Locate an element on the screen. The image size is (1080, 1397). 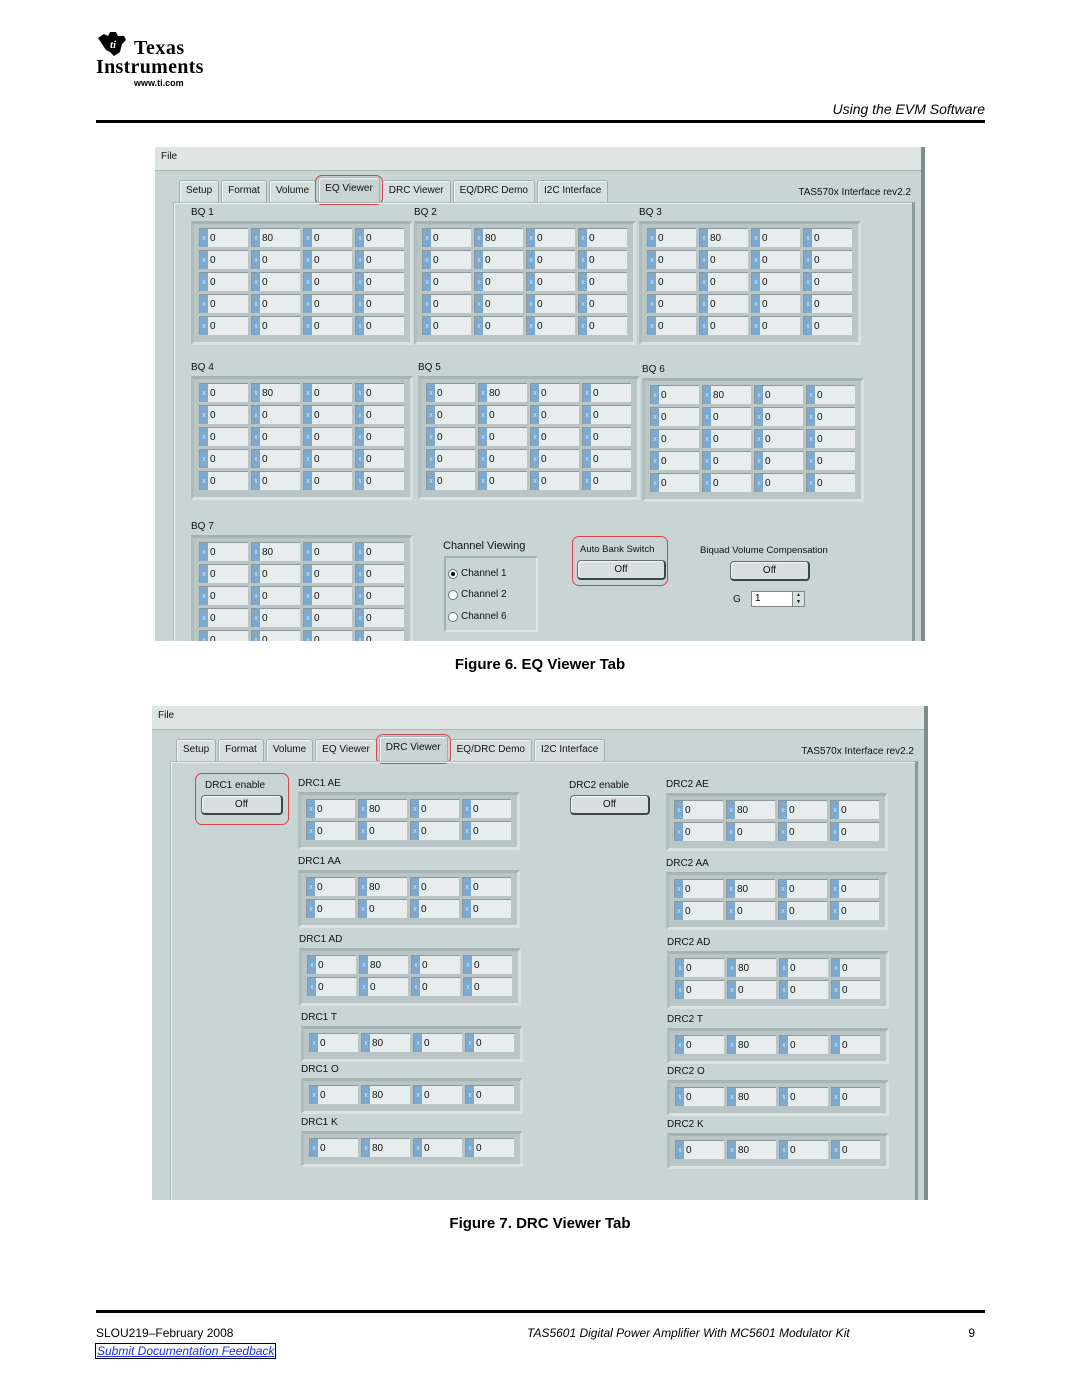
biquad-volume-comp-button: Off is located at coordinates (770, 571).